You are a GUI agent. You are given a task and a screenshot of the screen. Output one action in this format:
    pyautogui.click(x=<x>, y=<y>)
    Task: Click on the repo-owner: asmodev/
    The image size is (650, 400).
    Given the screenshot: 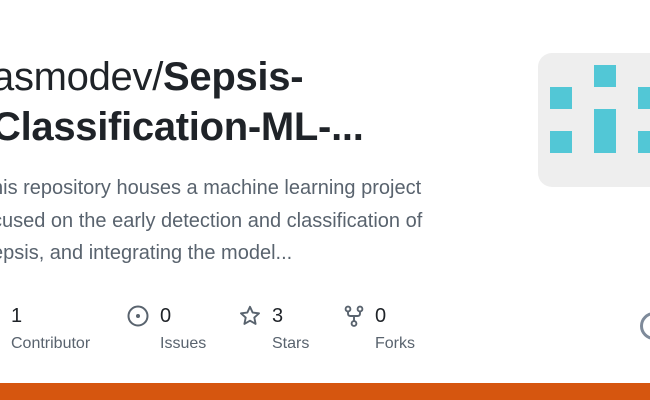 What is the action you would take?
    pyautogui.click(x=82, y=77)
    